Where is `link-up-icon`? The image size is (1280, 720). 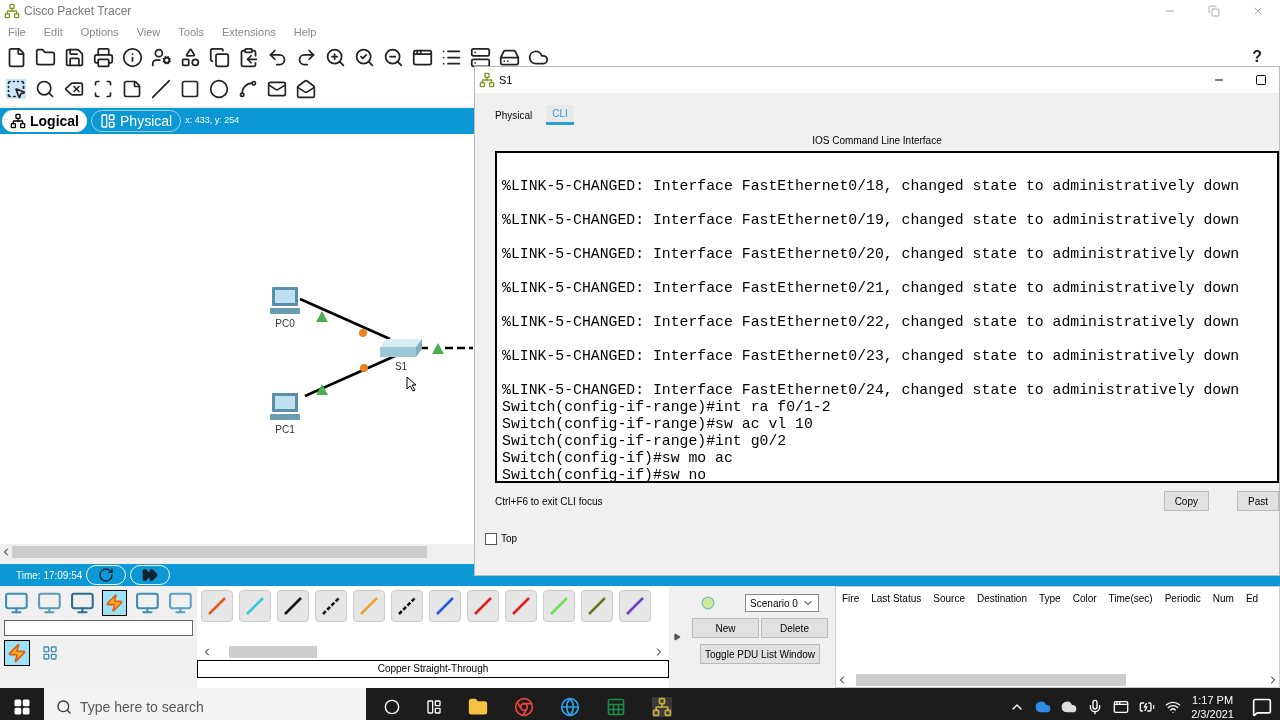
link-up-icon is located at coordinates (438, 348).